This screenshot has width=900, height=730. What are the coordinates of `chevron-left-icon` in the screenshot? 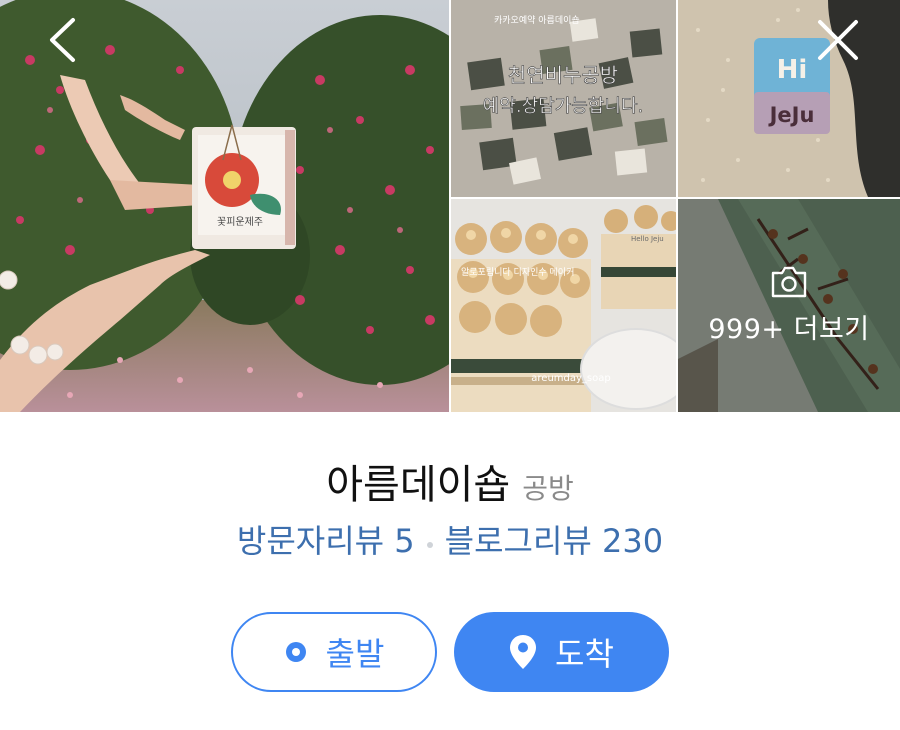 It's located at (62, 42).